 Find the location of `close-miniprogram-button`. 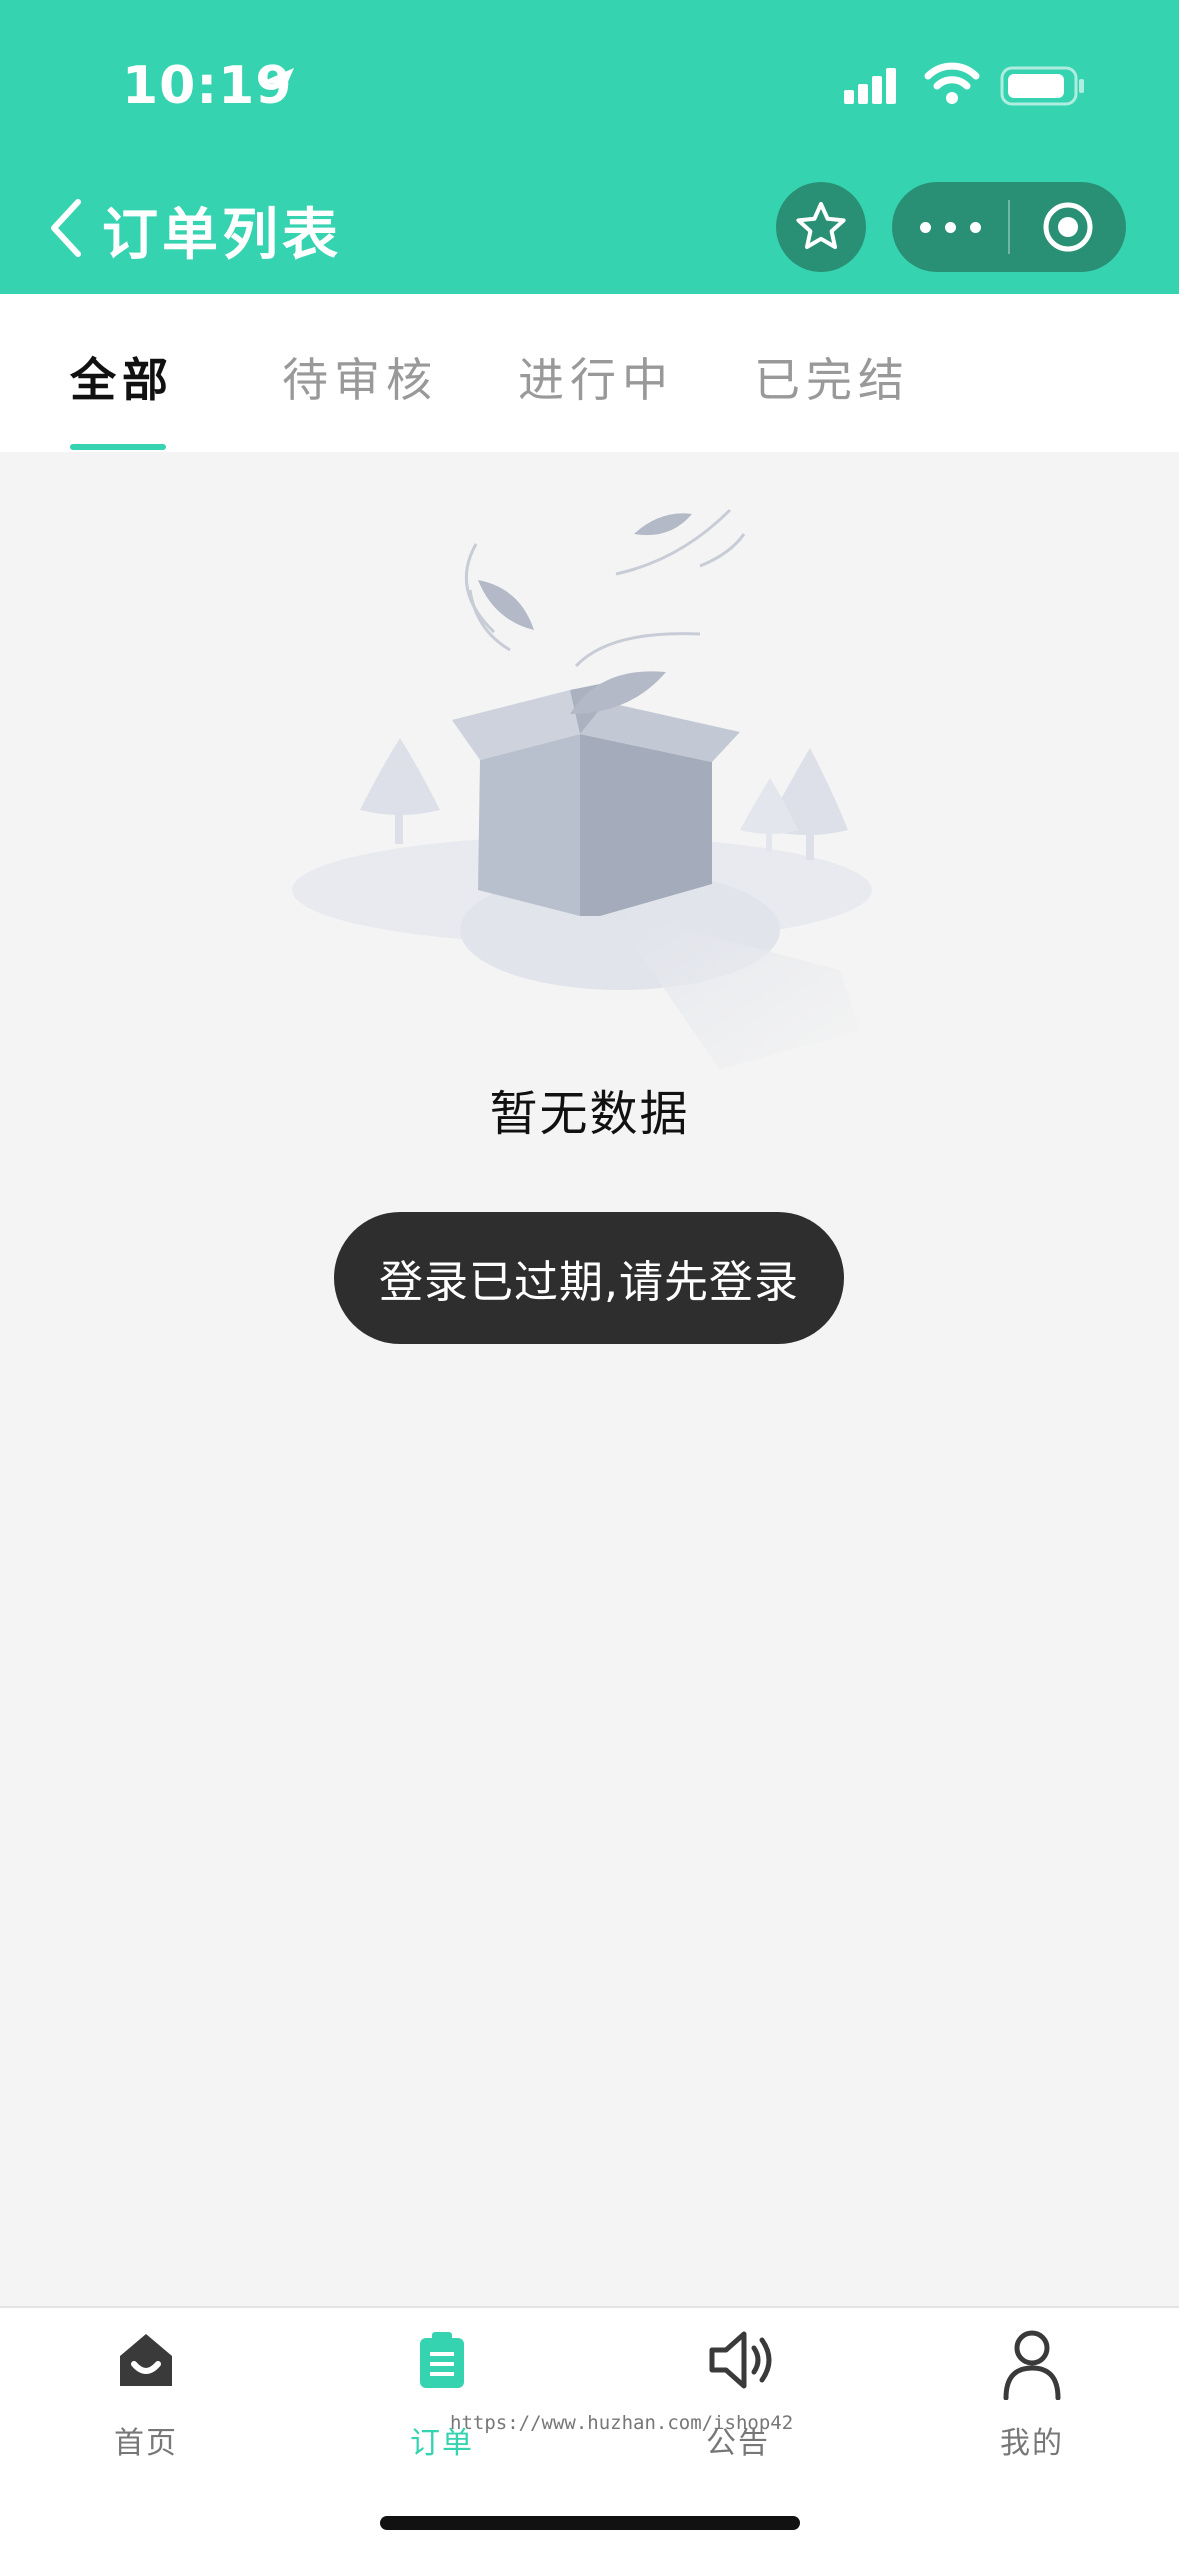

close-miniprogram-button is located at coordinates (1068, 227).